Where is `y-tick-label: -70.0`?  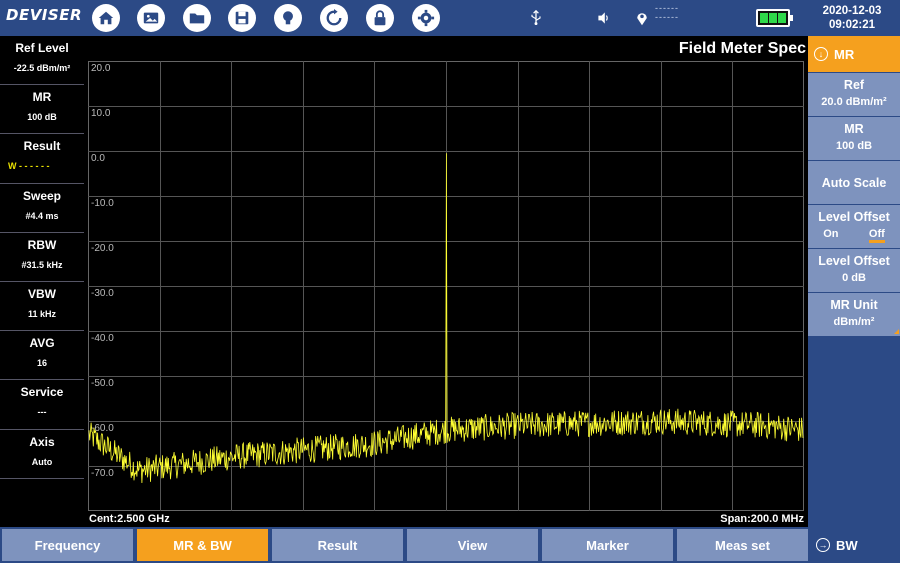 y-tick-label: -70.0 is located at coordinates (102, 473).